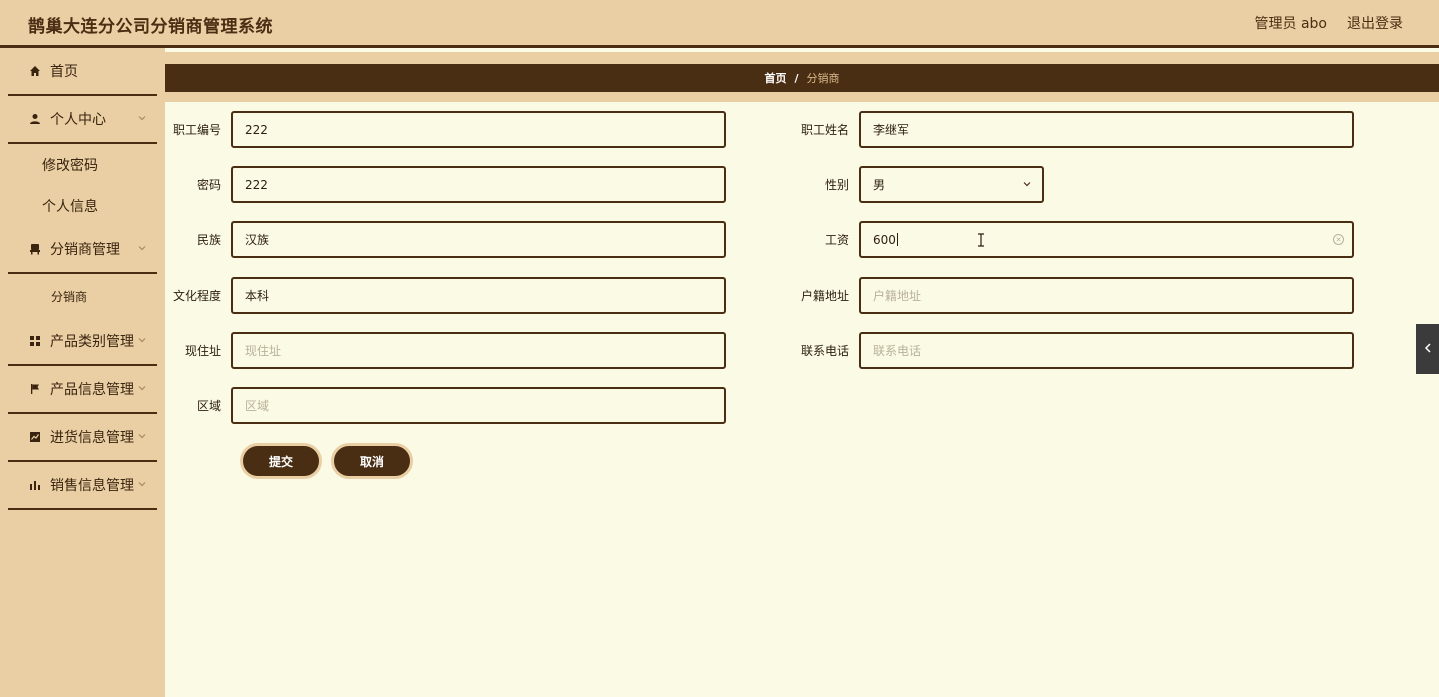 The height and width of the screenshot is (697, 1439). What do you see at coordinates (824, 296) in the screenshot?
I see `household-address-label: 户籍地址` at bounding box center [824, 296].